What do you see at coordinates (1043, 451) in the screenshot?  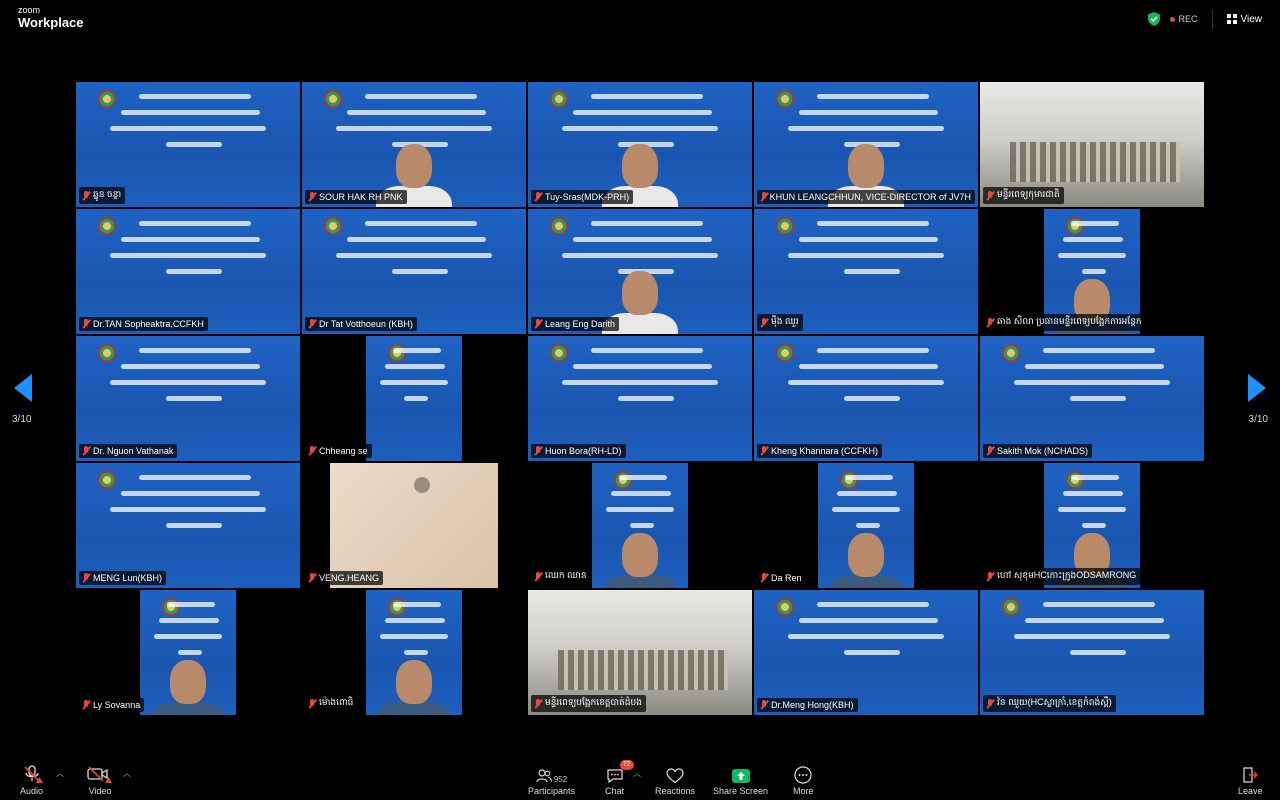 I see `participant-name: Sakith Mok (NCHADS)` at bounding box center [1043, 451].